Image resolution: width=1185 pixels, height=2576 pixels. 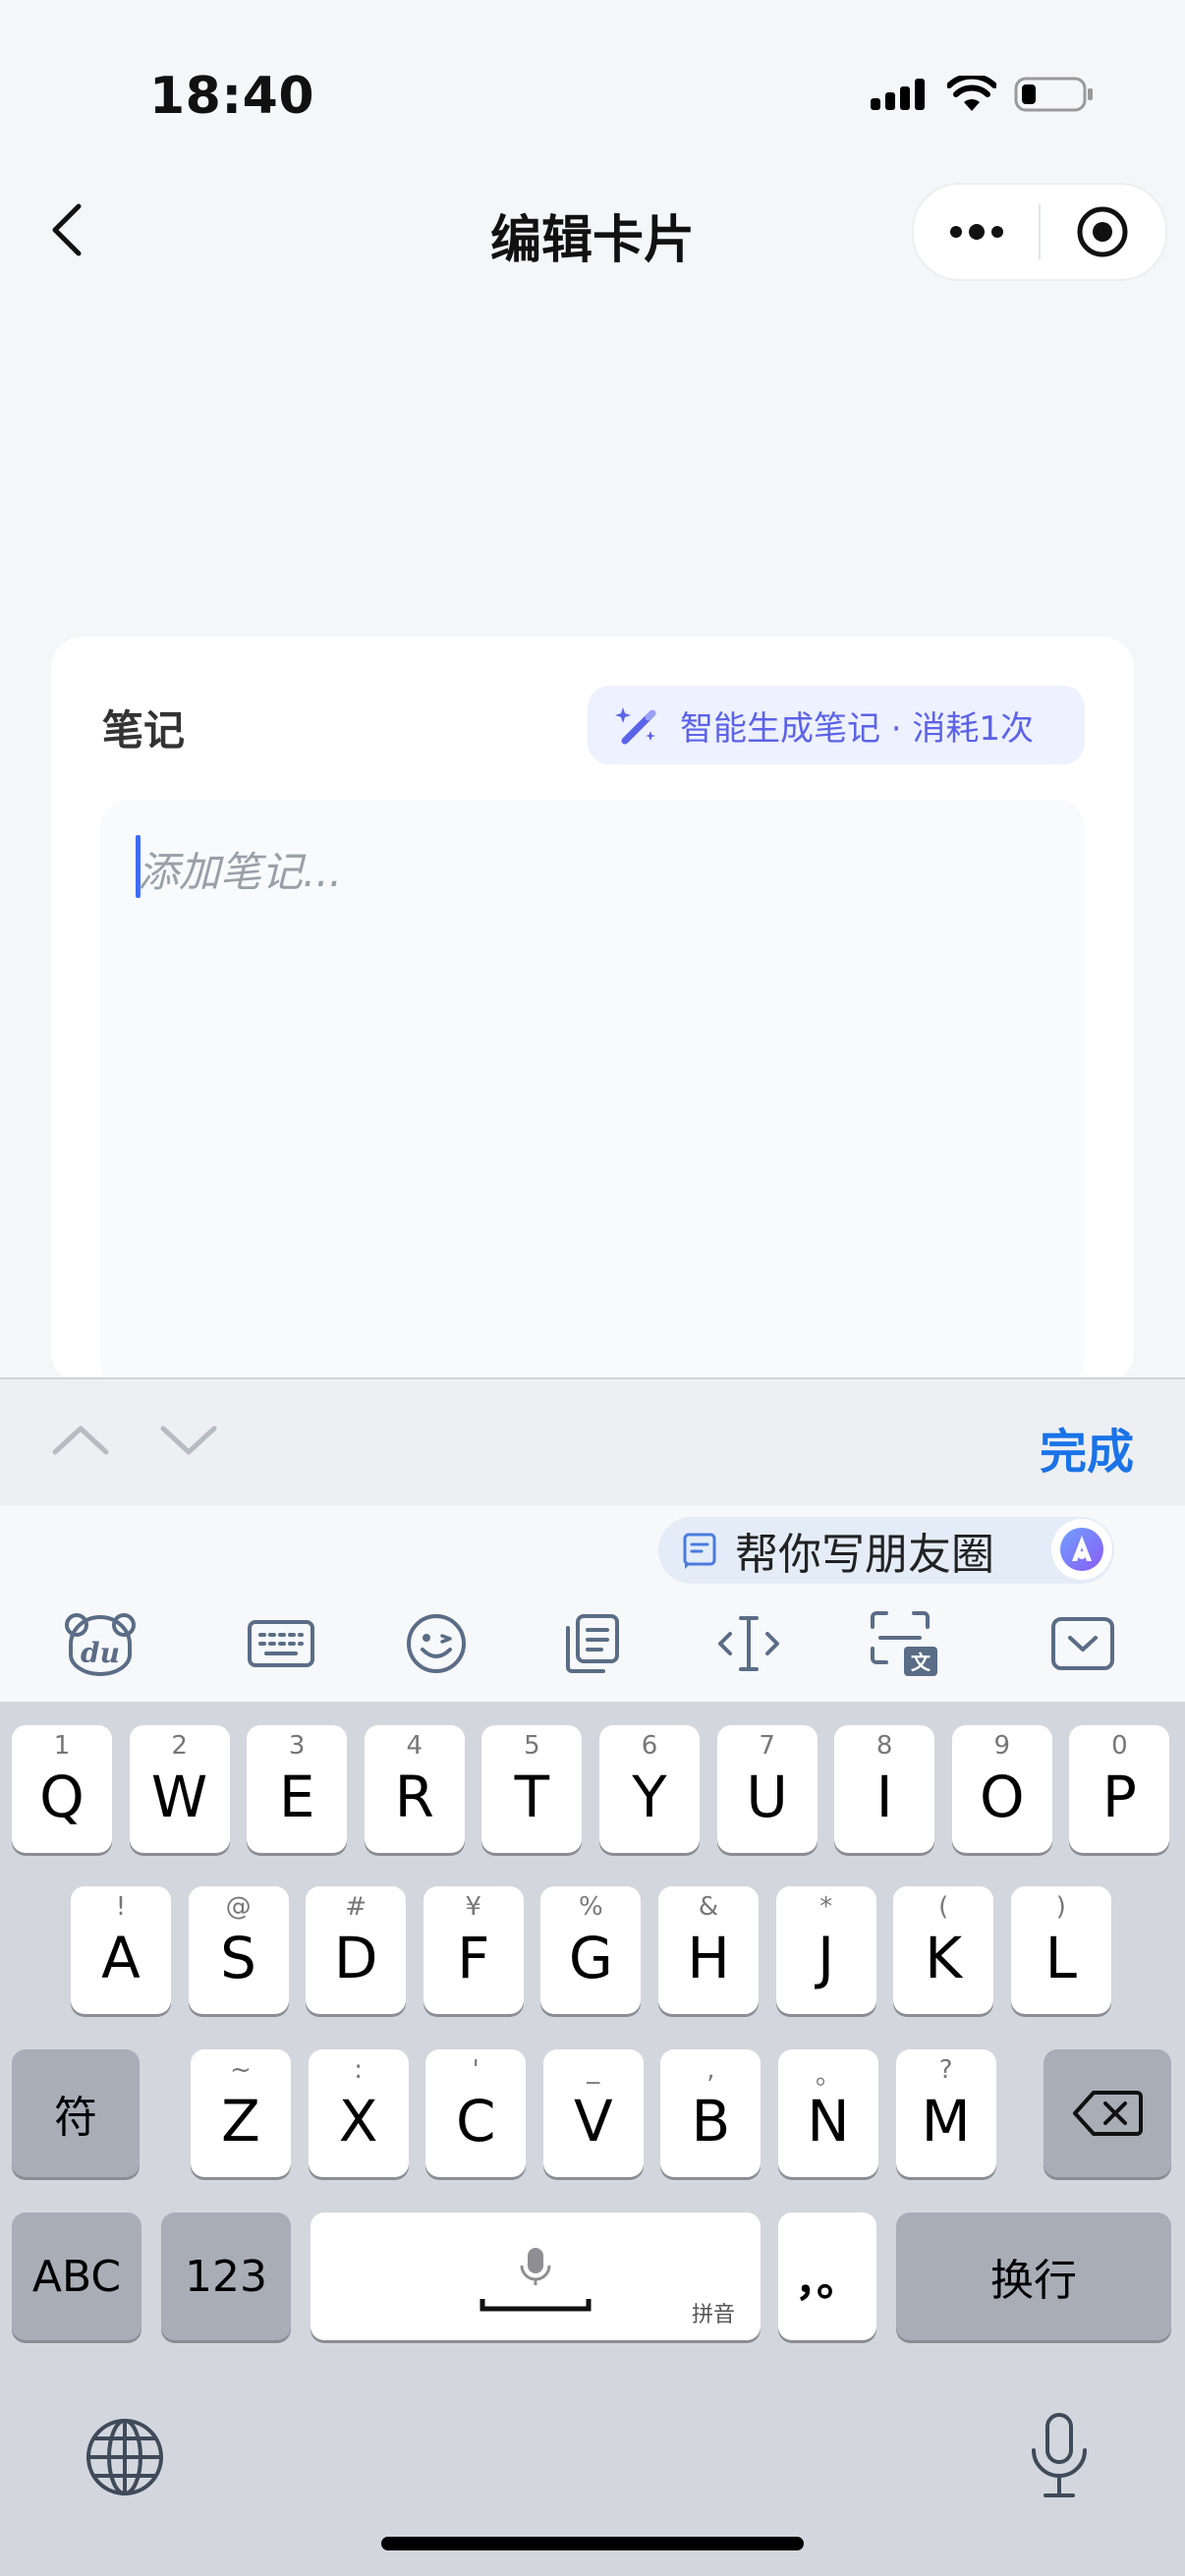 What do you see at coordinates (826, 1950) in the screenshot?
I see `key-j: * J` at bounding box center [826, 1950].